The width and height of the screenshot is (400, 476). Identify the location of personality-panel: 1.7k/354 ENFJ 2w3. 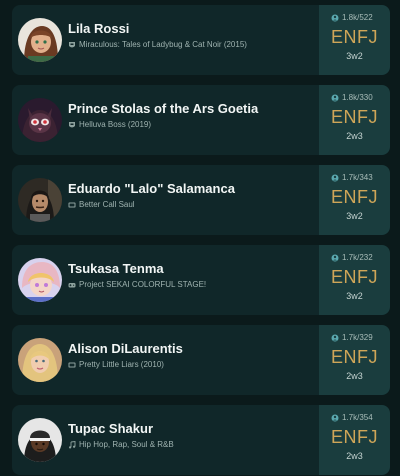
(354, 440).